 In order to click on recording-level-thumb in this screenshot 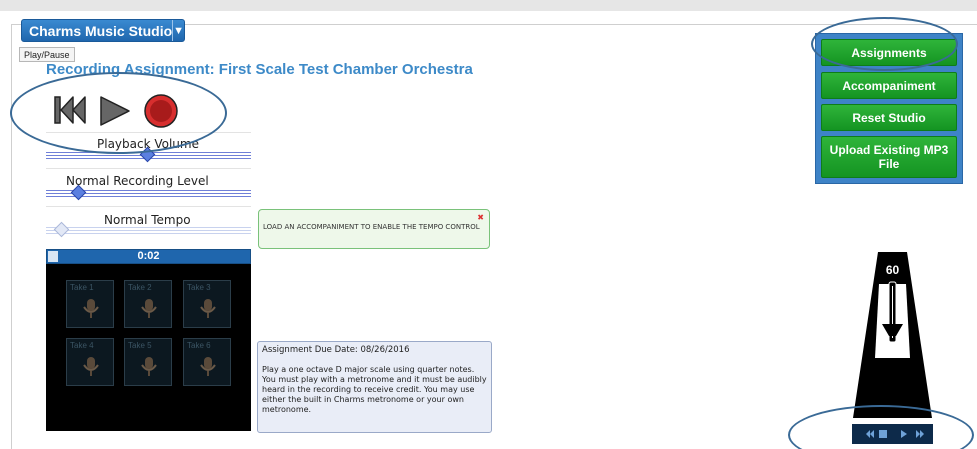, I will do `click(78, 192)`.